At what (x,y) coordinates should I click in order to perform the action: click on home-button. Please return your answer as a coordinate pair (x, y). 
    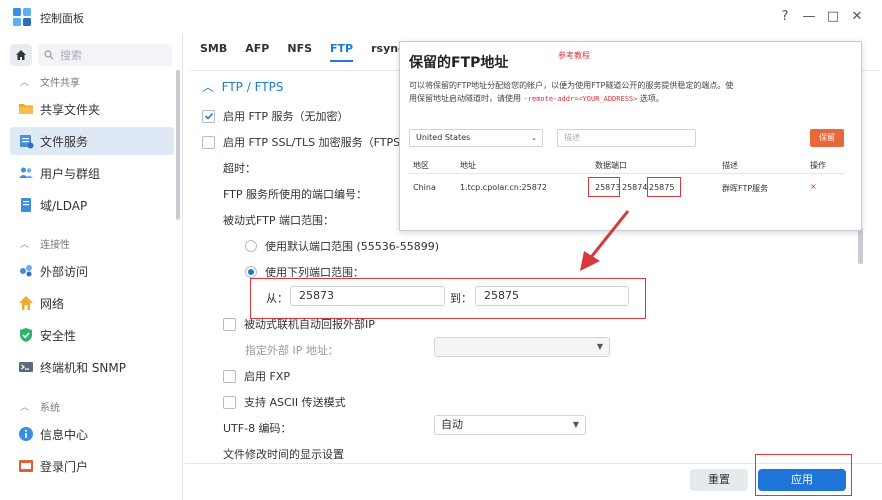
    Looking at the image, I should click on (21, 55).